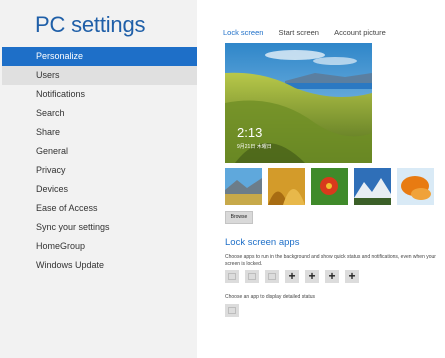 The width and height of the screenshot is (445, 358). I want to click on sidebar-item-general: General, so click(99, 151).